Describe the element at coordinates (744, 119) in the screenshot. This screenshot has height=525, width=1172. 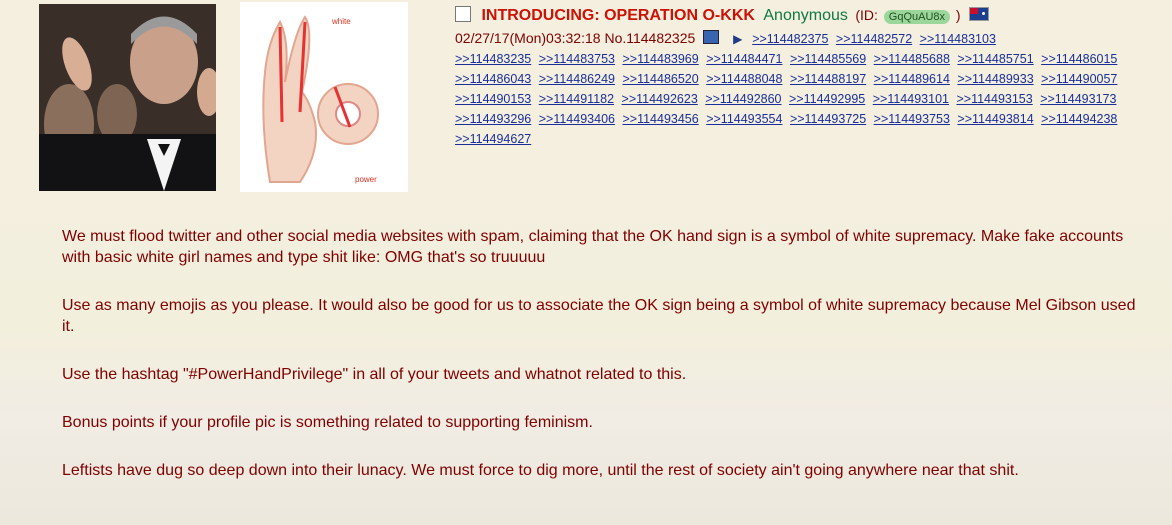
I see `backlink: >>114493554` at that location.